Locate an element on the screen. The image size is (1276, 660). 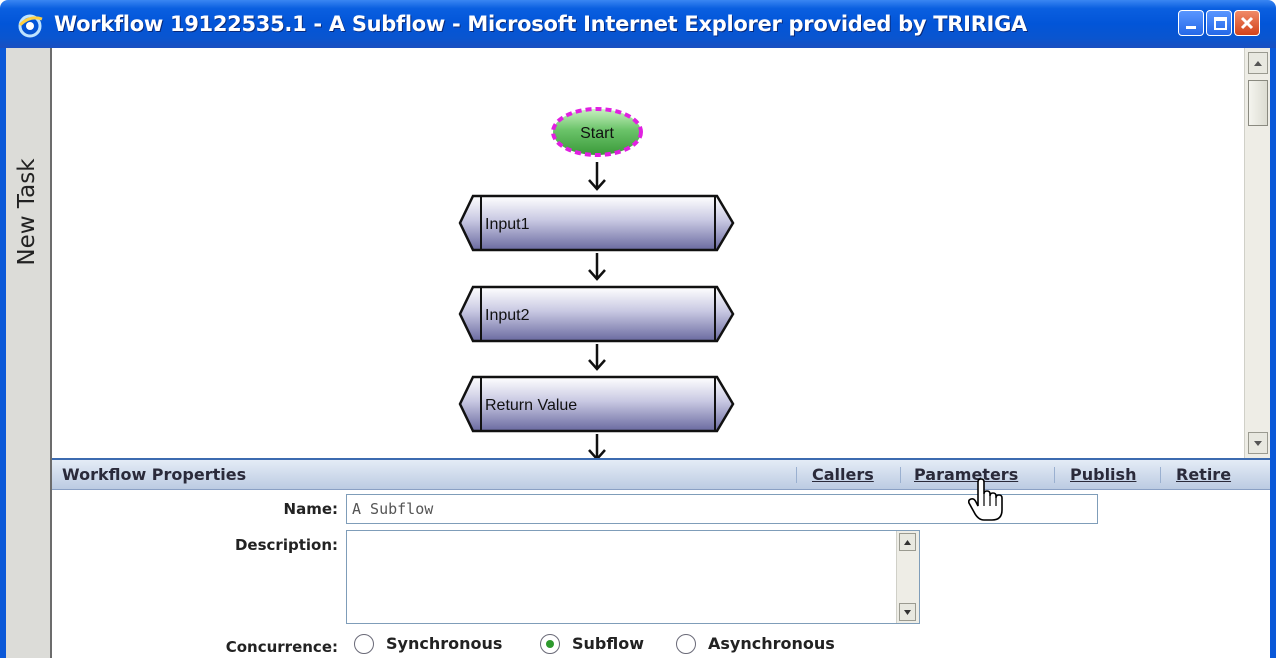
publish-link: Publish is located at coordinates (1103, 475).